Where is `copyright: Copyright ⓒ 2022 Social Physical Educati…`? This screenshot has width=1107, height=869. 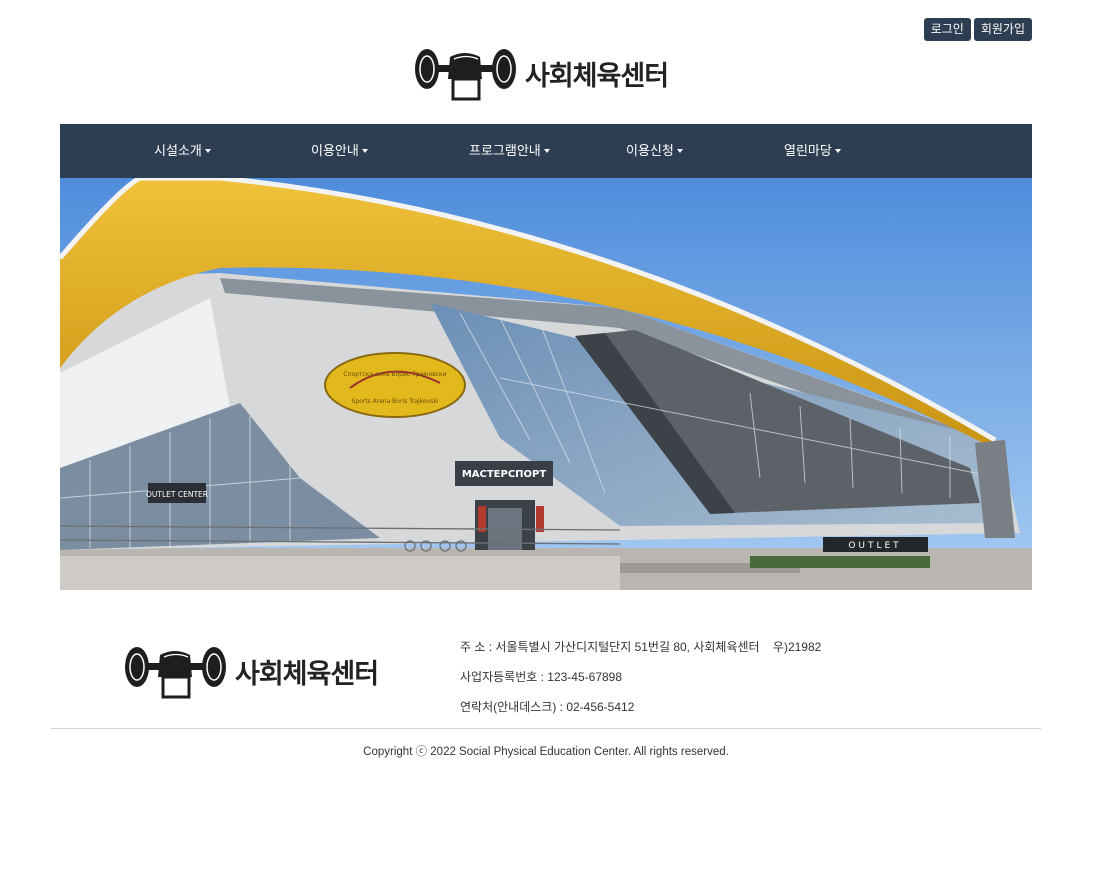
copyright: Copyright ⓒ 2022 Social Physical Educati… is located at coordinates (546, 752).